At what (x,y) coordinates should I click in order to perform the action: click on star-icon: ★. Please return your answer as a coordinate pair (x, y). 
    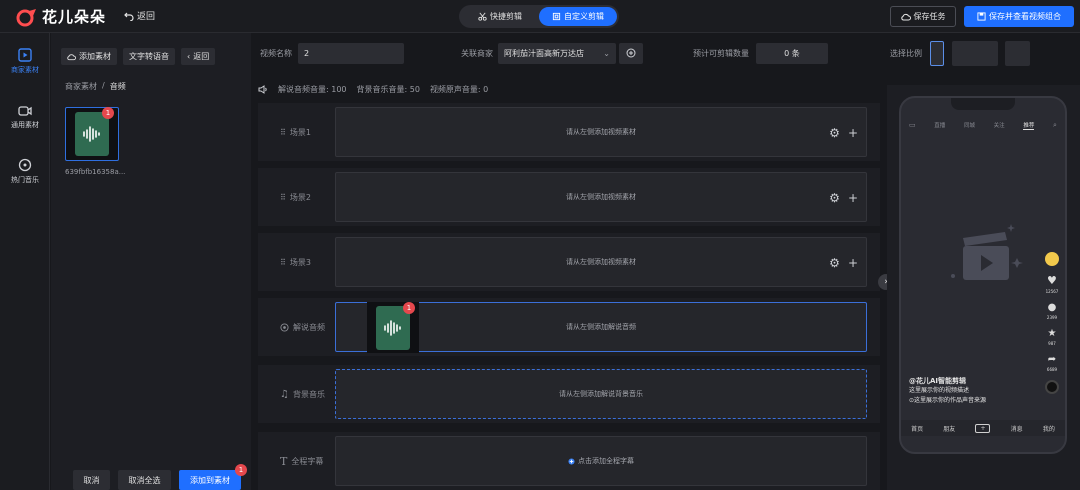
    Looking at the image, I should click on (1052, 333).